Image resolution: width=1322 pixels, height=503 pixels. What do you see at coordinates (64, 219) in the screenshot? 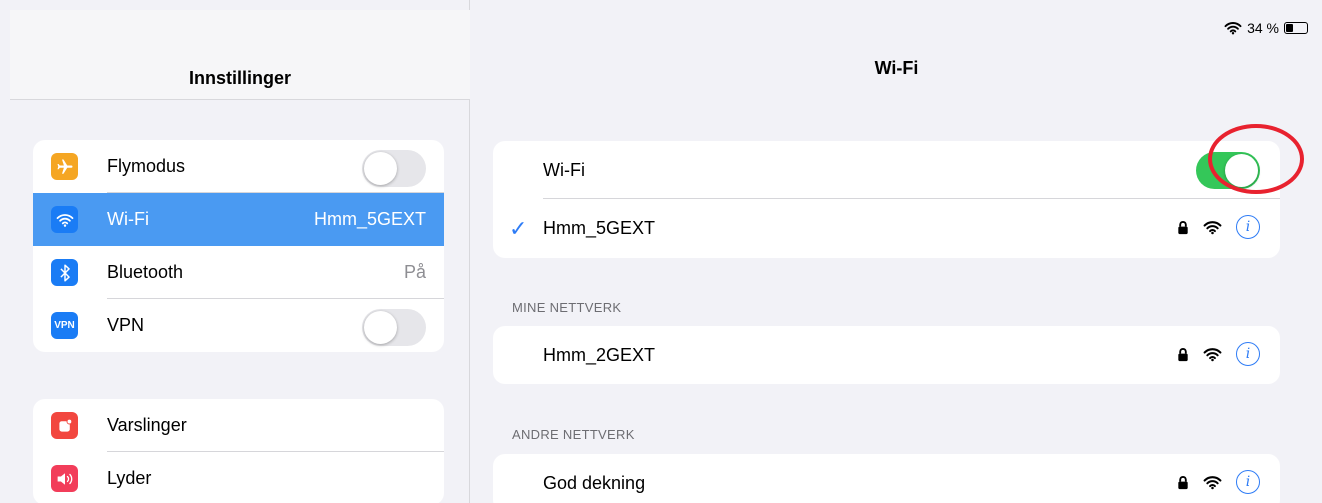
I see `wifi-icon` at bounding box center [64, 219].